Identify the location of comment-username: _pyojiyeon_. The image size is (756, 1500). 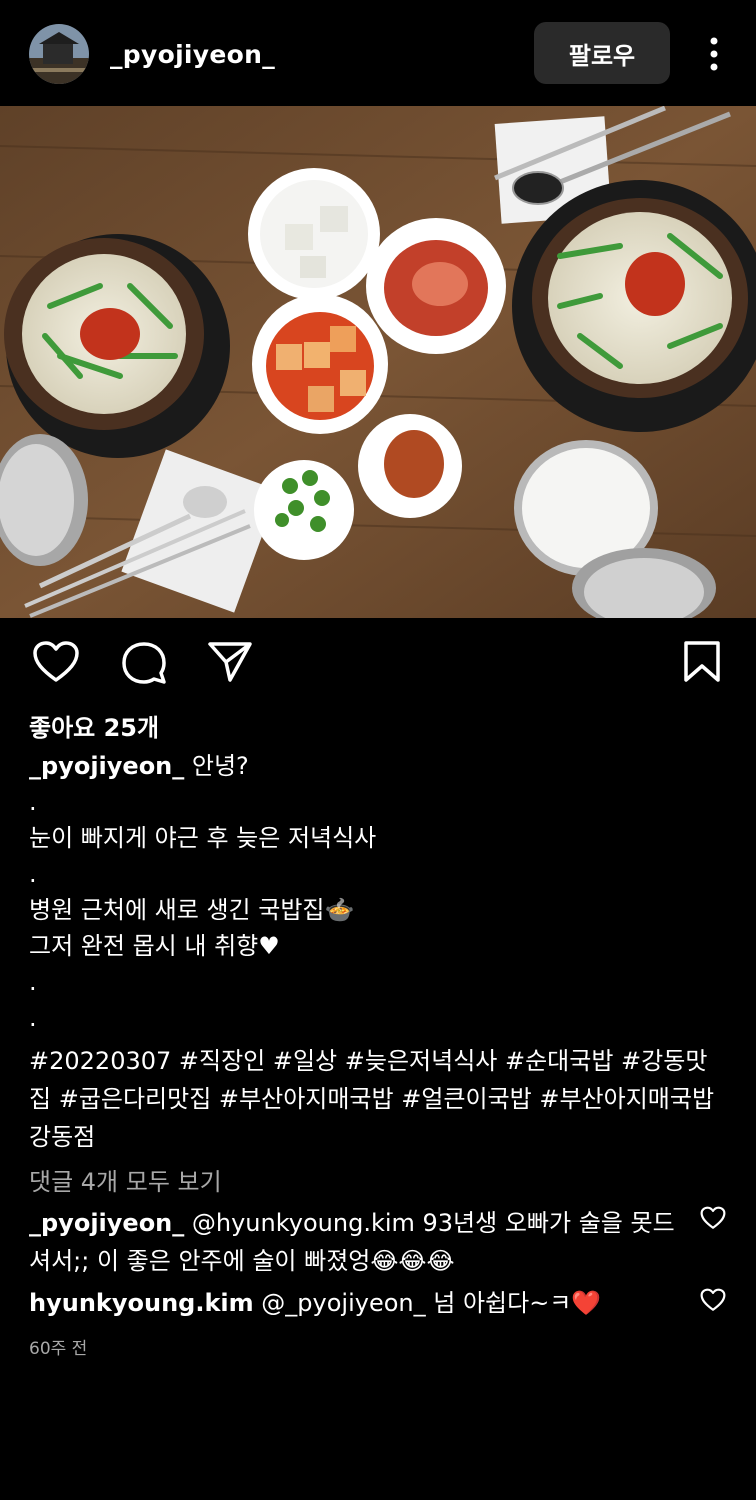
(106, 1223).